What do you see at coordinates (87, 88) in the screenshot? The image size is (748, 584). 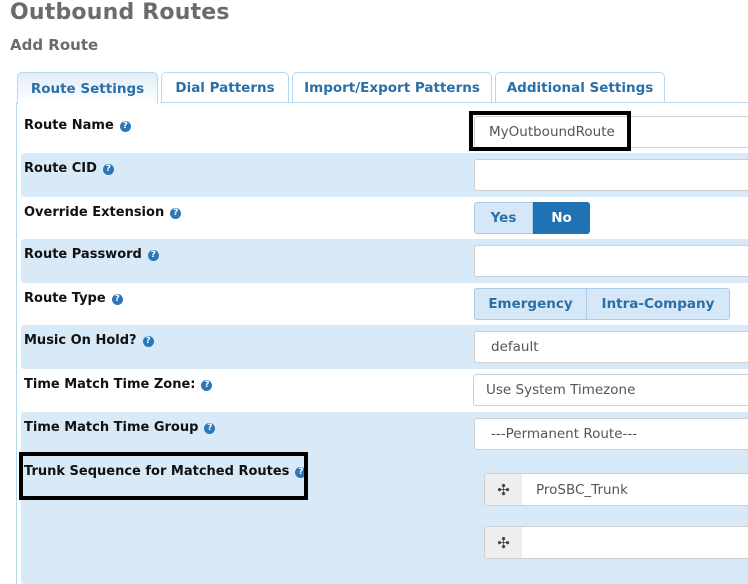 I see `tab-route-settings: Route Settings` at bounding box center [87, 88].